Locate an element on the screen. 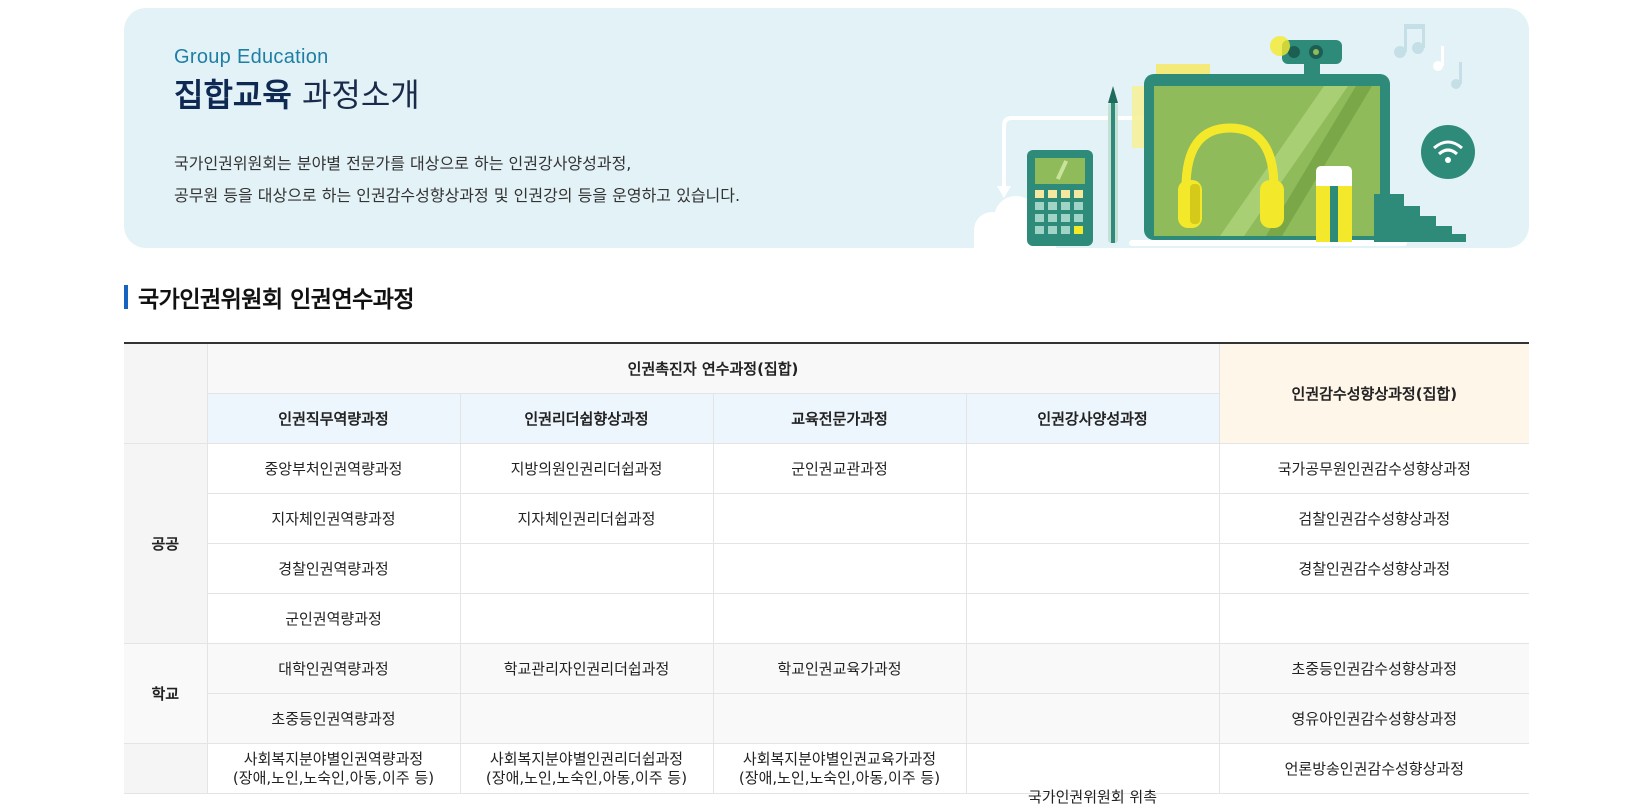  course-cell: 군인권역량과정 is located at coordinates (334, 618).